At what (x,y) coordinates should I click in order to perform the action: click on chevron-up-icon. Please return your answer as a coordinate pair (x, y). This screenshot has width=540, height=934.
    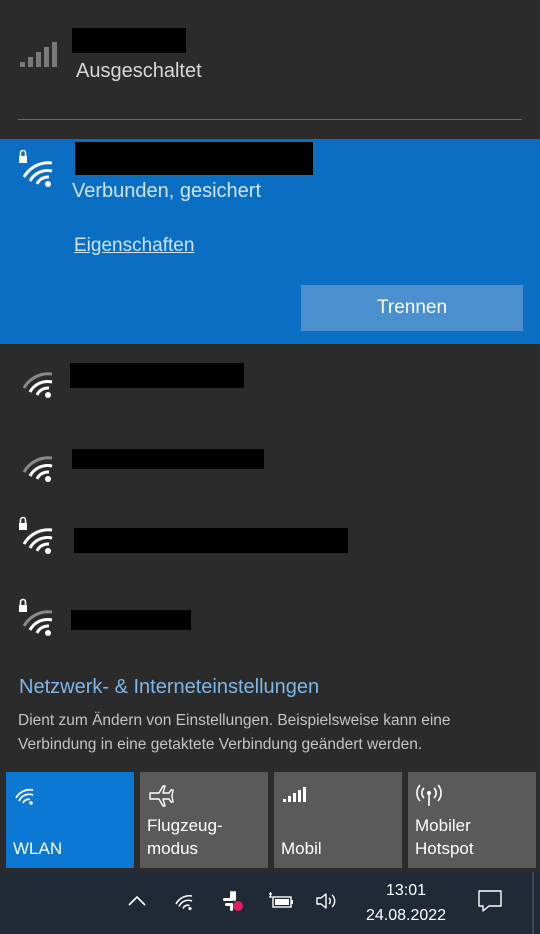
    Looking at the image, I should click on (137, 903).